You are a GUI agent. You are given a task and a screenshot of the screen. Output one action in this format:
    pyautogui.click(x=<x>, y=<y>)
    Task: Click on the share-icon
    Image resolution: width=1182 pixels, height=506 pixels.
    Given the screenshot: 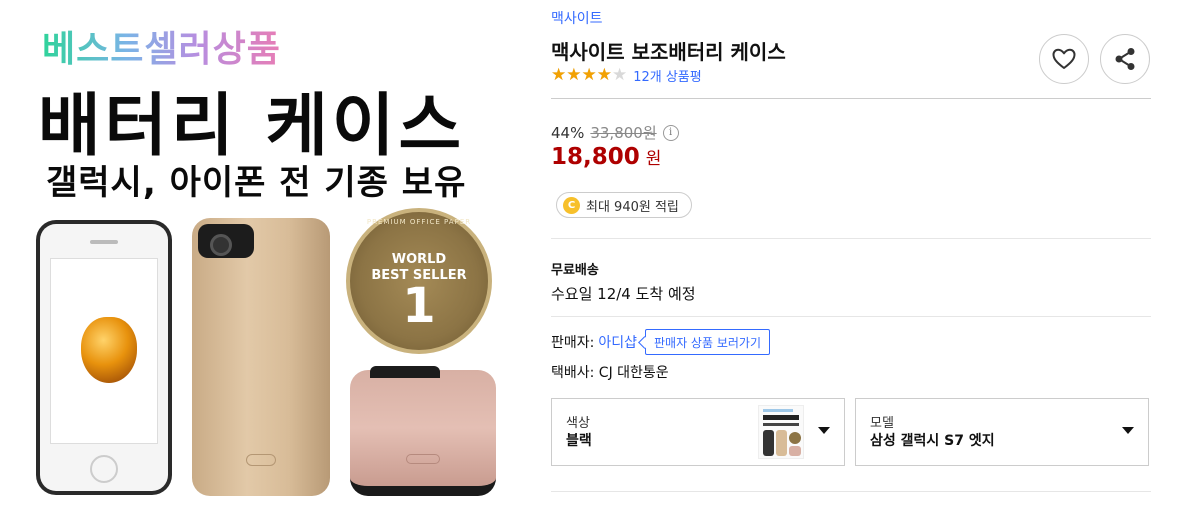 What is the action you would take?
    pyautogui.click(x=1125, y=59)
    